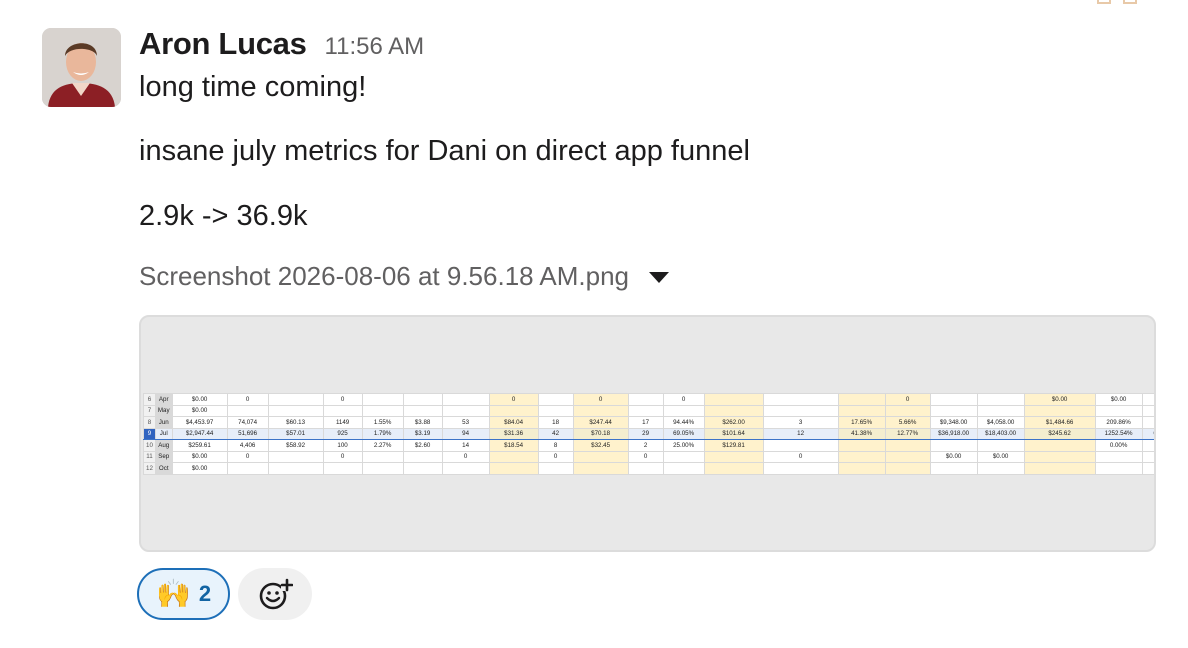  What do you see at coordinates (1117, 2) in the screenshot?
I see `partial-toolbar-hint` at bounding box center [1117, 2].